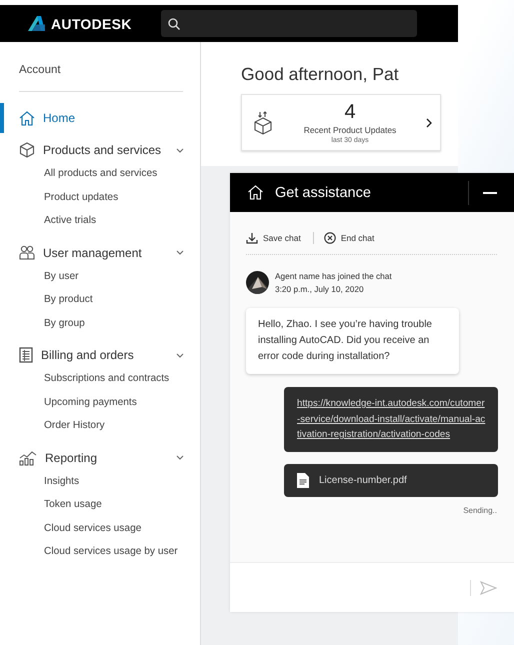  Describe the element at coordinates (122, 402) in the screenshot. I see `sidebar-subitem: Upcoming payments` at that location.